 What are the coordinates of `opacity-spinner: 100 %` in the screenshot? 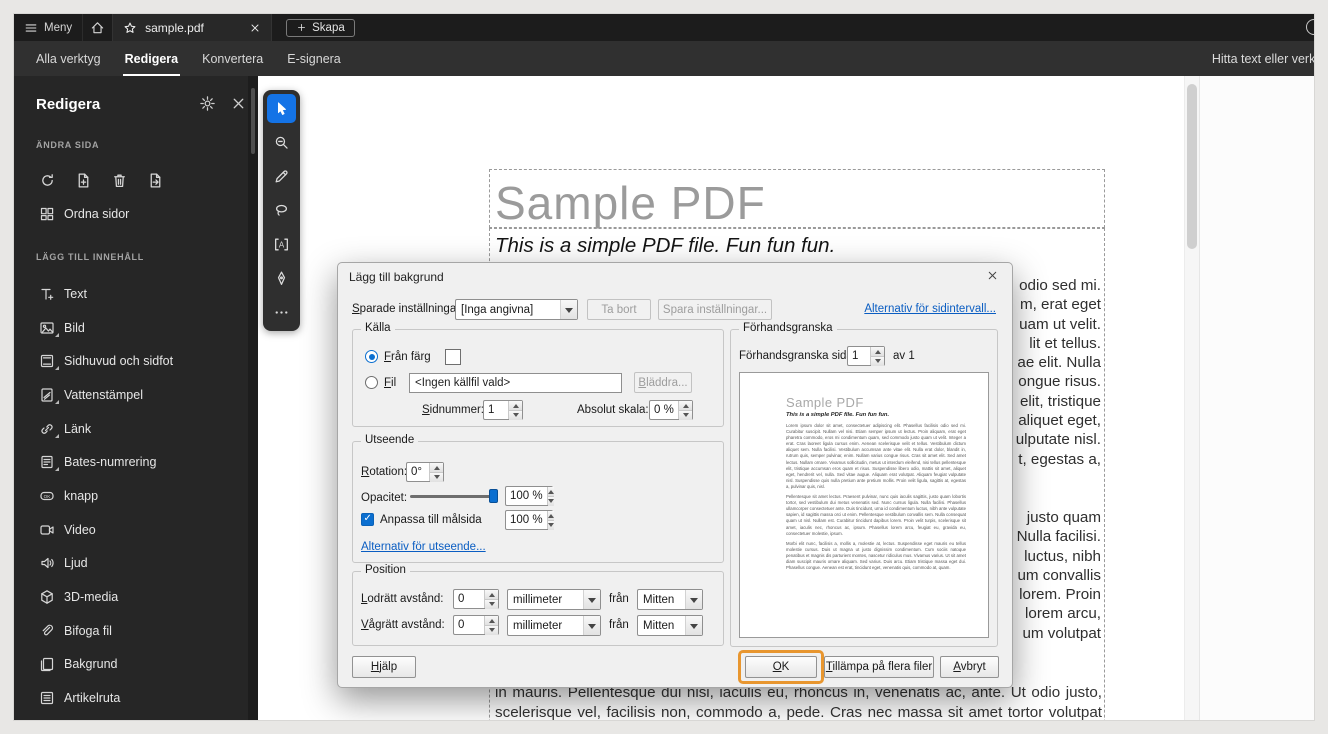 It's located at (529, 496).